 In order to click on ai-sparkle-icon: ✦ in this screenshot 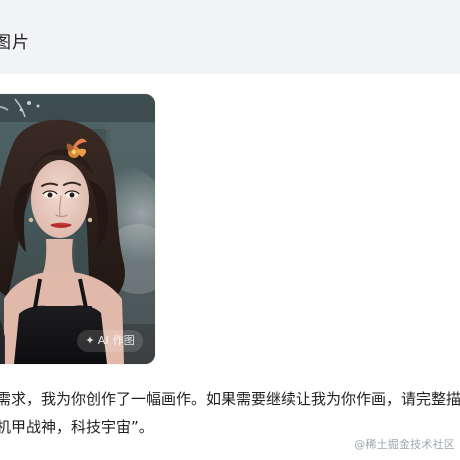, I will do `click(90, 340)`.